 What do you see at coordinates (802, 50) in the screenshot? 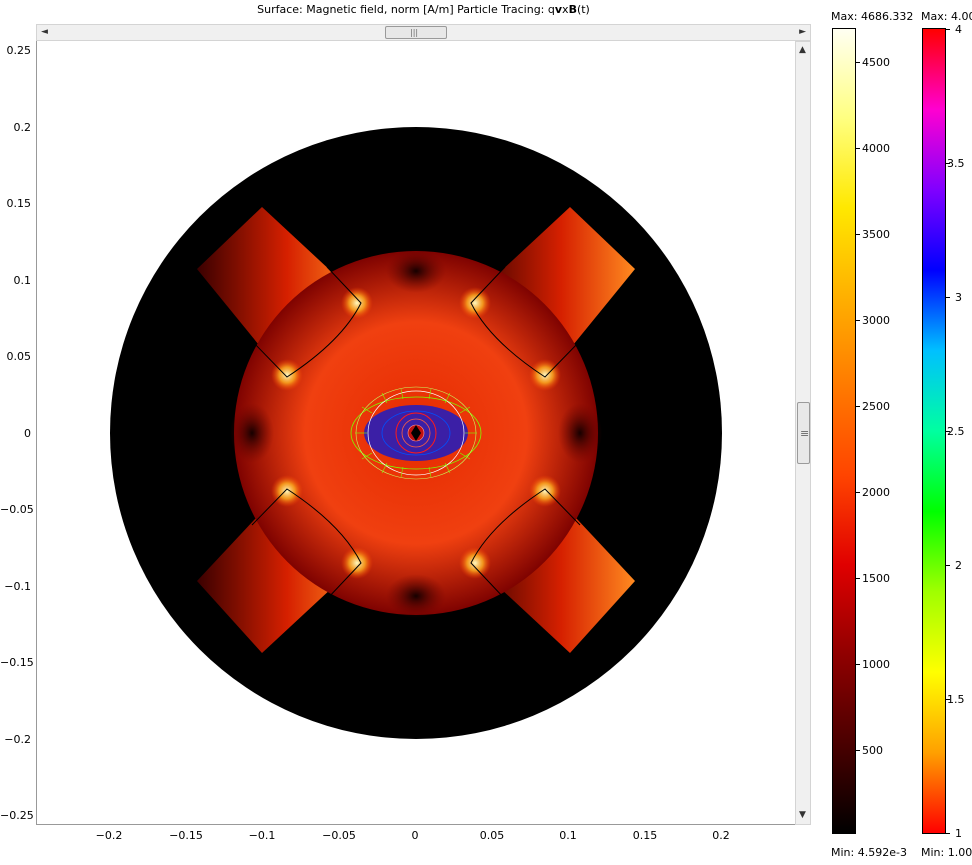
I see `scroll-up-icon: ▲` at bounding box center [802, 50].